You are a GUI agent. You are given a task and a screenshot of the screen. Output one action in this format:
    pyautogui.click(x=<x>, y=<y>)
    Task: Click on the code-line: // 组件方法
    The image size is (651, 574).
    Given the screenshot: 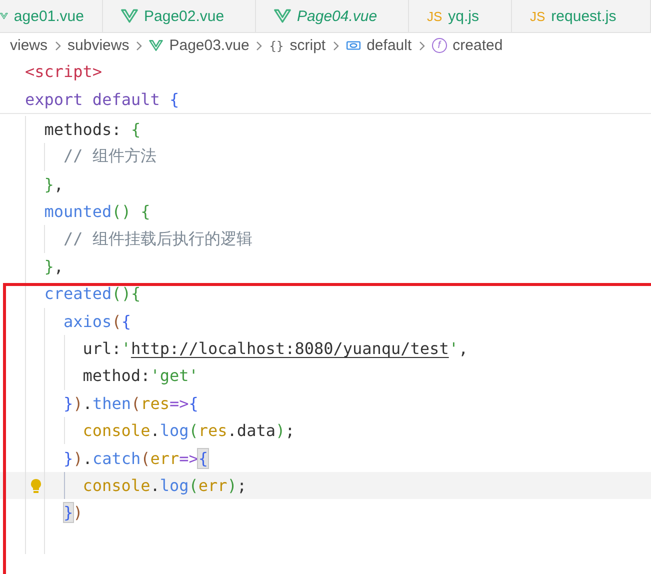 What is the action you would take?
    pyautogui.click(x=110, y=157)
    